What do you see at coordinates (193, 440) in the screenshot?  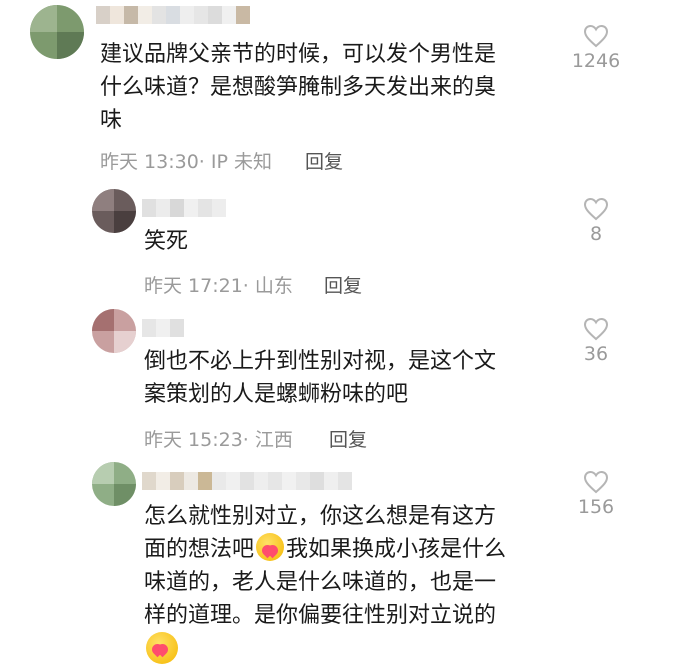 I see `timestamp: 昨天 15:23` at bounding box center [193, 440].